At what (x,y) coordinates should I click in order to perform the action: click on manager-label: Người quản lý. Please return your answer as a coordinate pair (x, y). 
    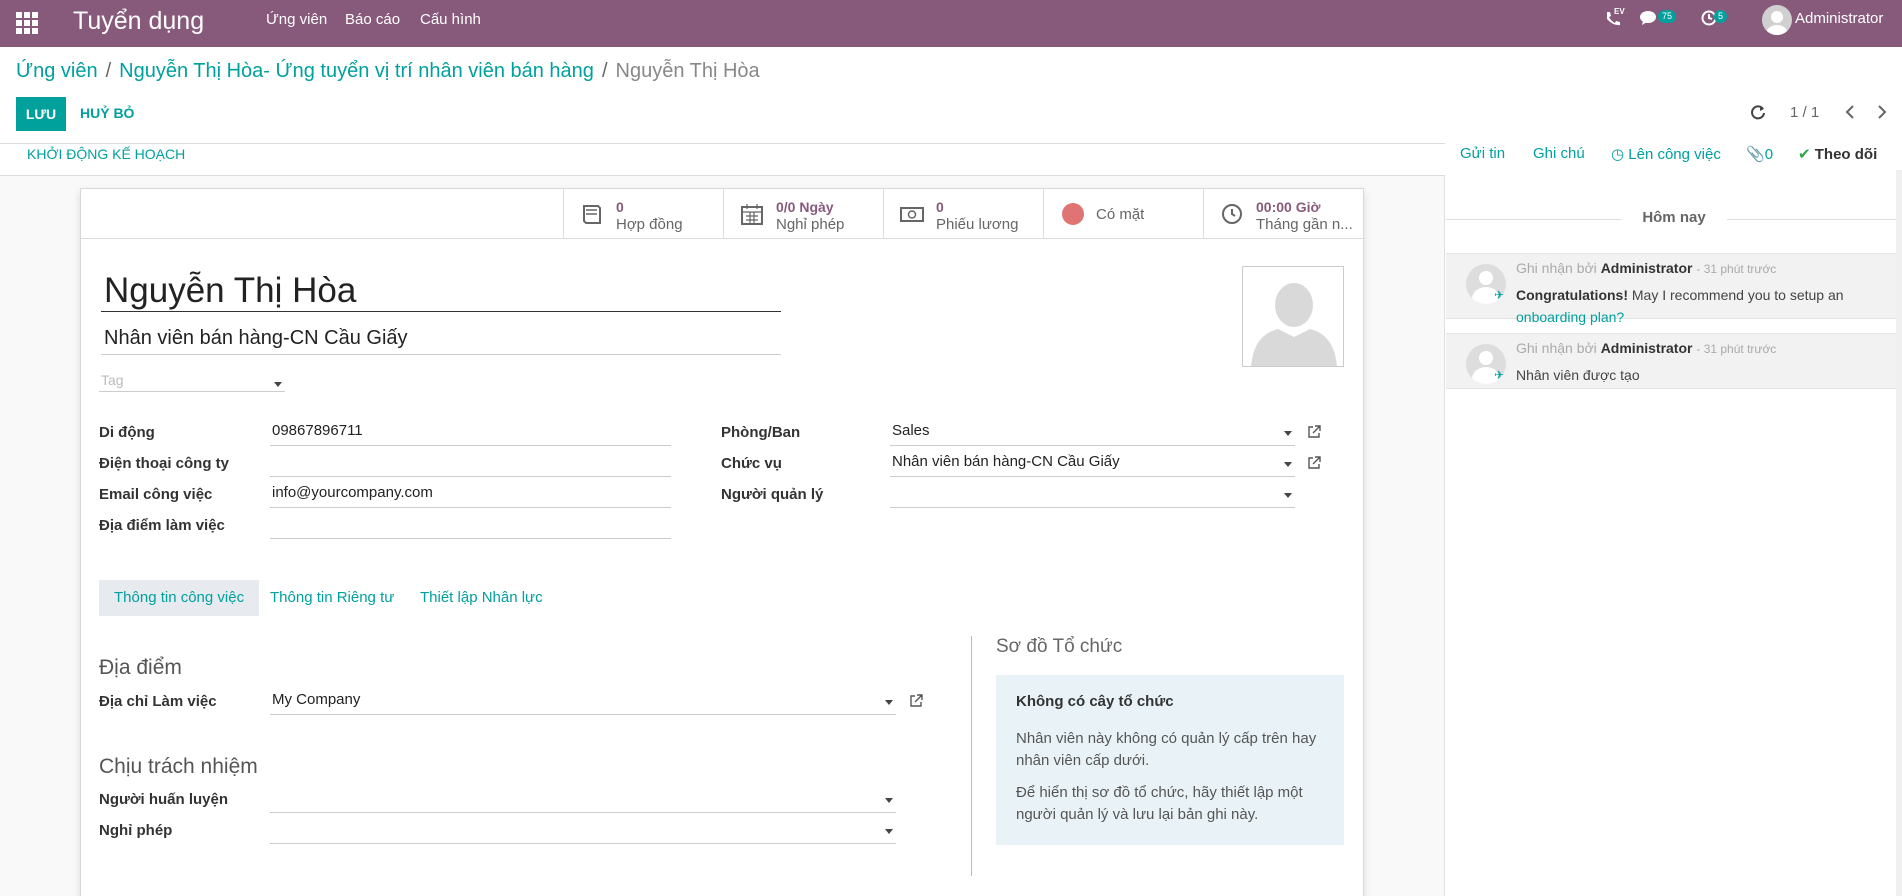
    Looking at the image, I should click on (772, 494).